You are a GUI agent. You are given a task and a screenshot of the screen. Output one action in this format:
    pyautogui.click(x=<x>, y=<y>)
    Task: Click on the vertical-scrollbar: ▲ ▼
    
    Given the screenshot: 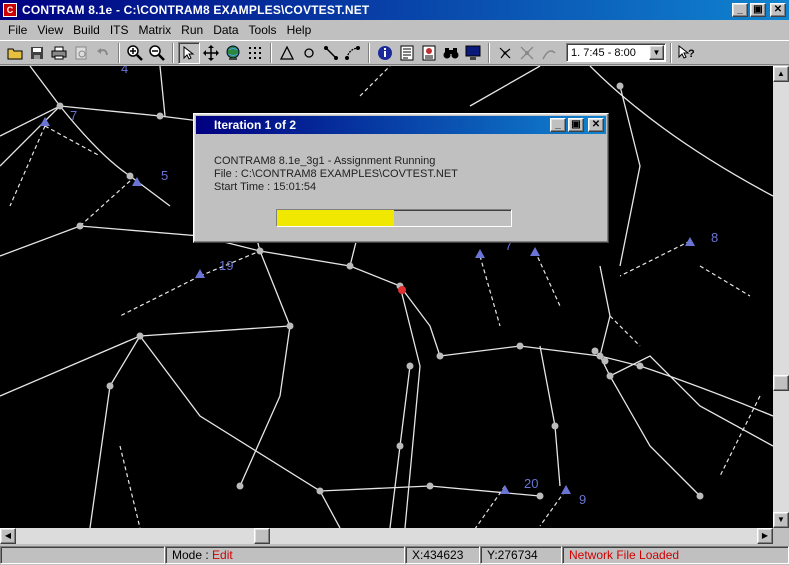 What is the action you would take?
    pyautogui.click(x=781, y=297)
    